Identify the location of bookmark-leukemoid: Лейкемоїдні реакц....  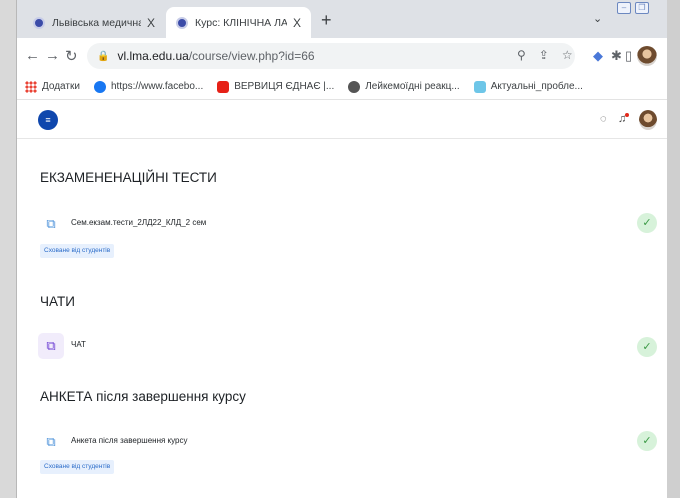
(404, 86).